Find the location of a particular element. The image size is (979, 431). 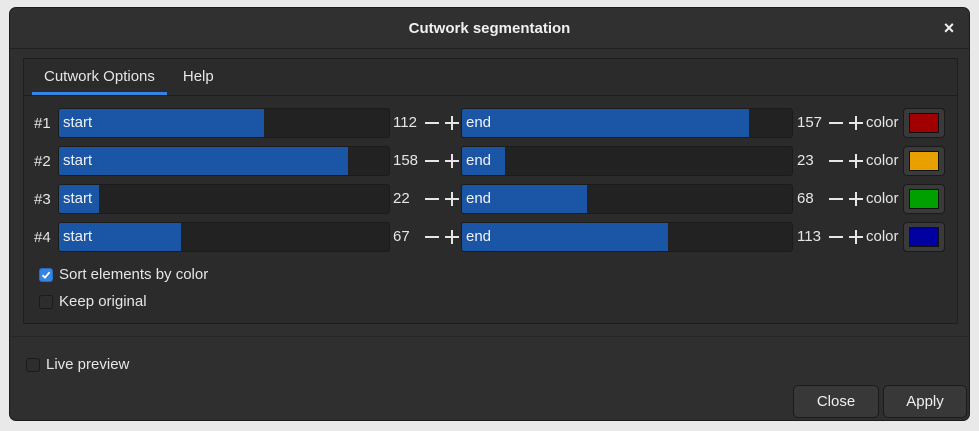

segment-number: #3 is located at coordinates (42, 199).